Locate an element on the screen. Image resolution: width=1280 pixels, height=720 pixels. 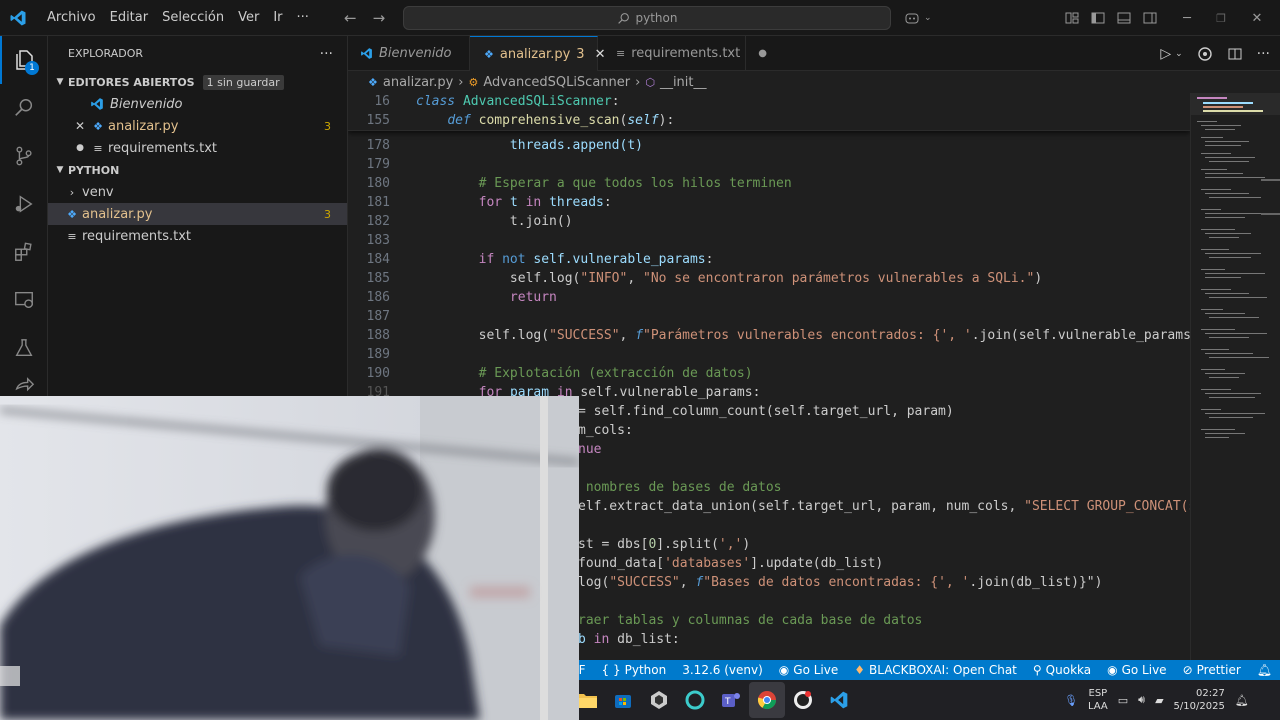
open-editors-header: ▼ EDITORES ABIERTOS 1 sin guardar is located at coordinates (197, 82).